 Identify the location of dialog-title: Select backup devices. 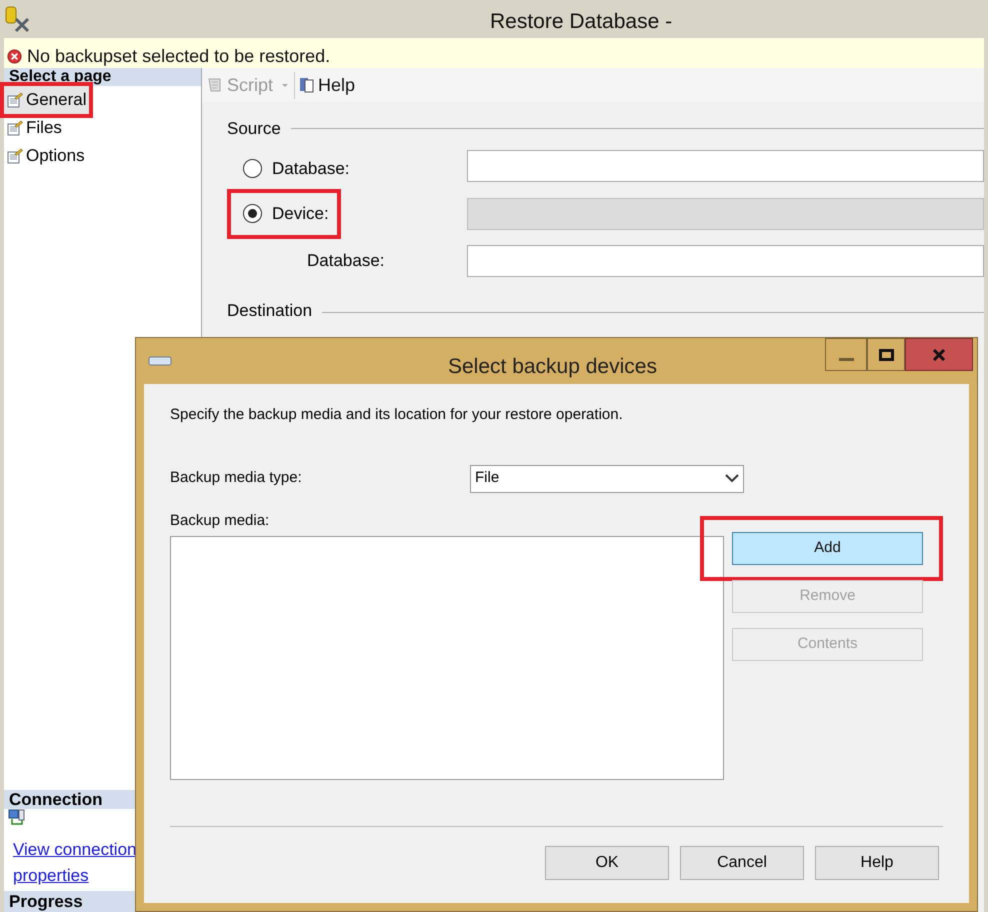
(552, 367).